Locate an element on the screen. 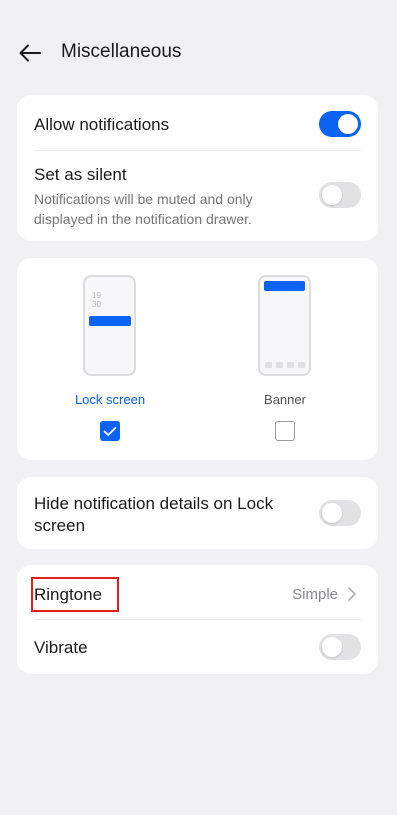 The height and width of the screenshot is (815, 397). lock-screen-checkbox is located at coordinates (110, 431).